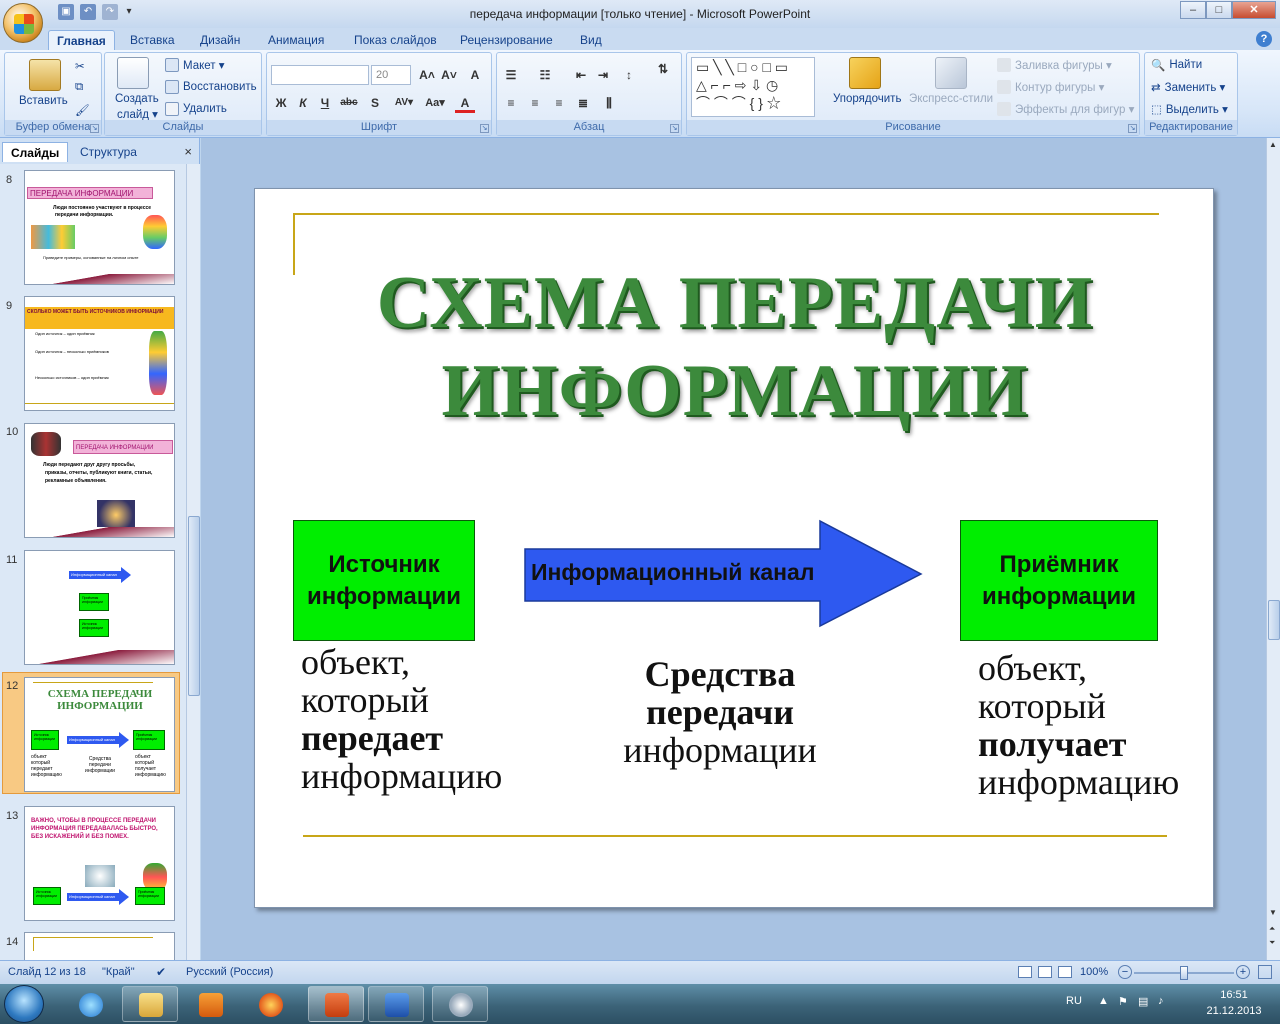 This screenshot has height=1024, width=1280. I want to click on format-painter-icon: 🖌, so click(82, 110).